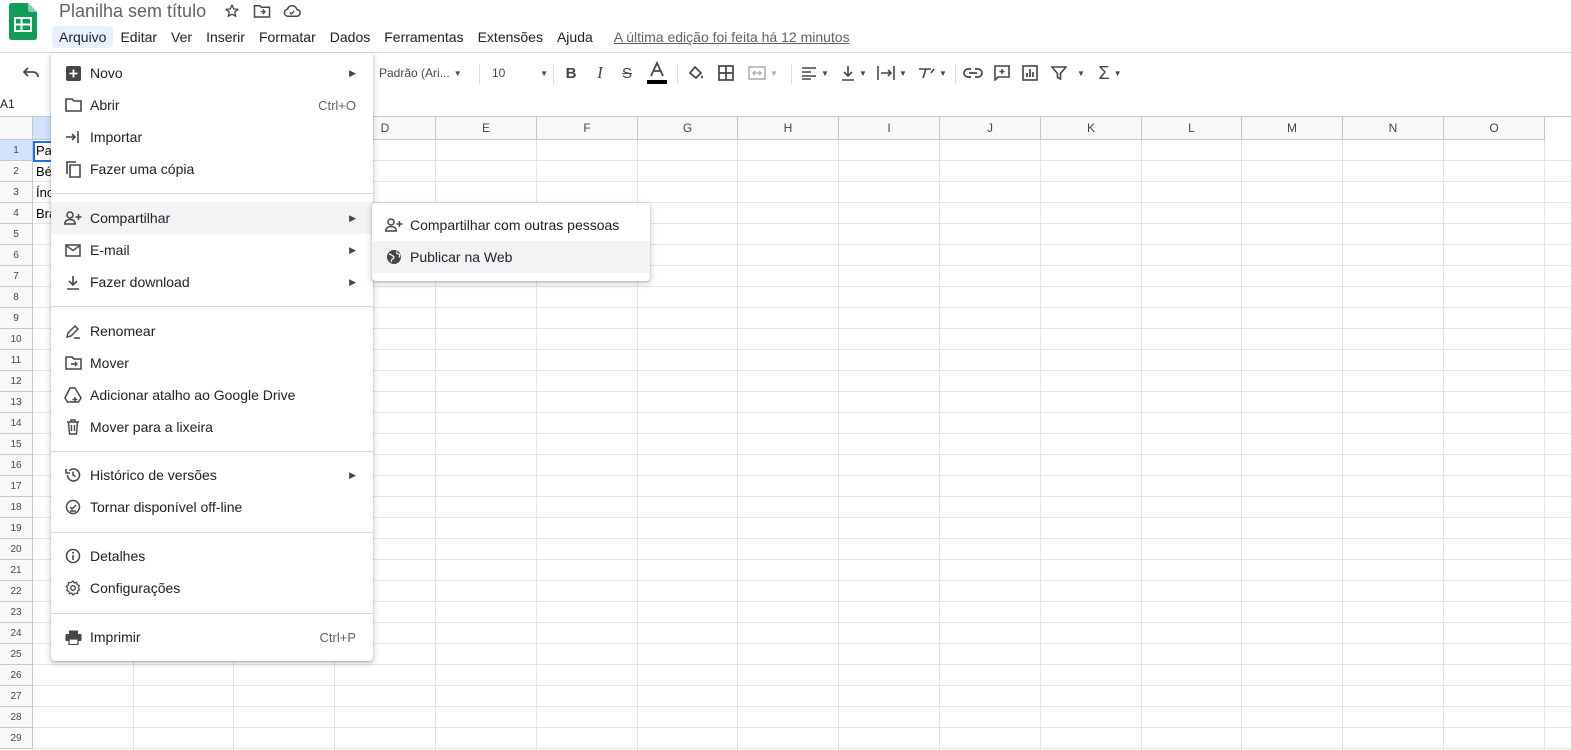 Image resolution: width=1571 pixels, height=750 pixels. Describe the element at coordinates (16, 234) in the screenshot. I see `row-header-5: 5` at that location.